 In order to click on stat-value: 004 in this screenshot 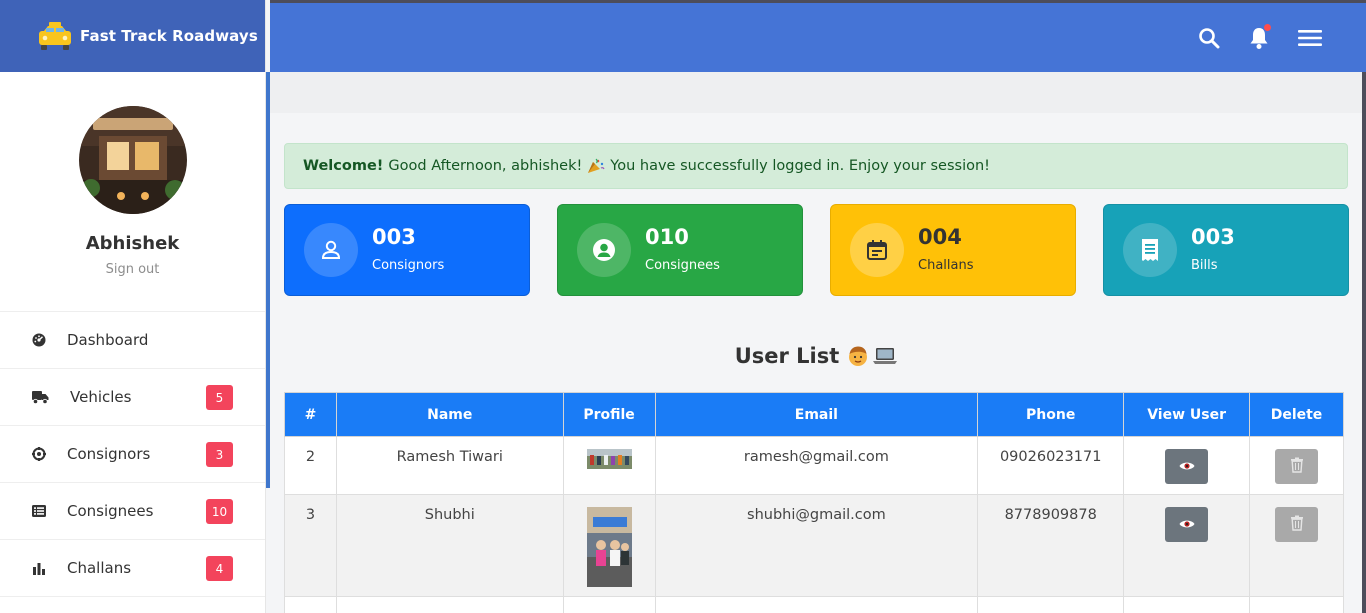, I will do `click(940, 237)`.